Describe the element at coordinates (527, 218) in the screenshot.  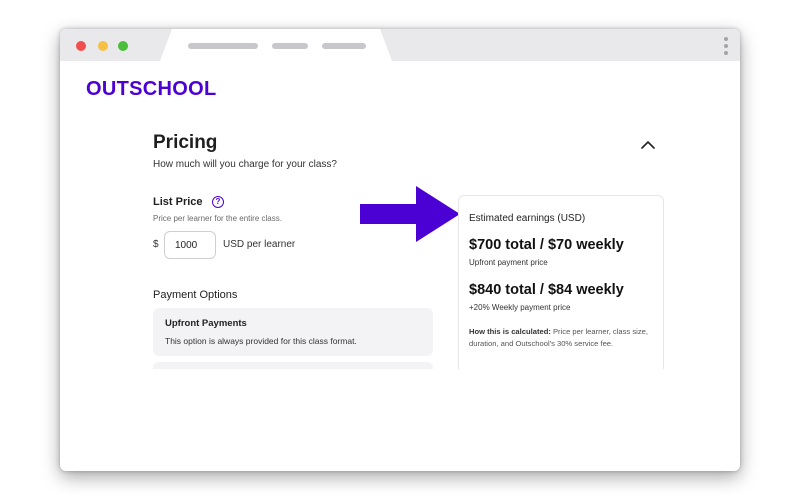
I see `earnings-heading: Estimated earnings (USD)` at that location.